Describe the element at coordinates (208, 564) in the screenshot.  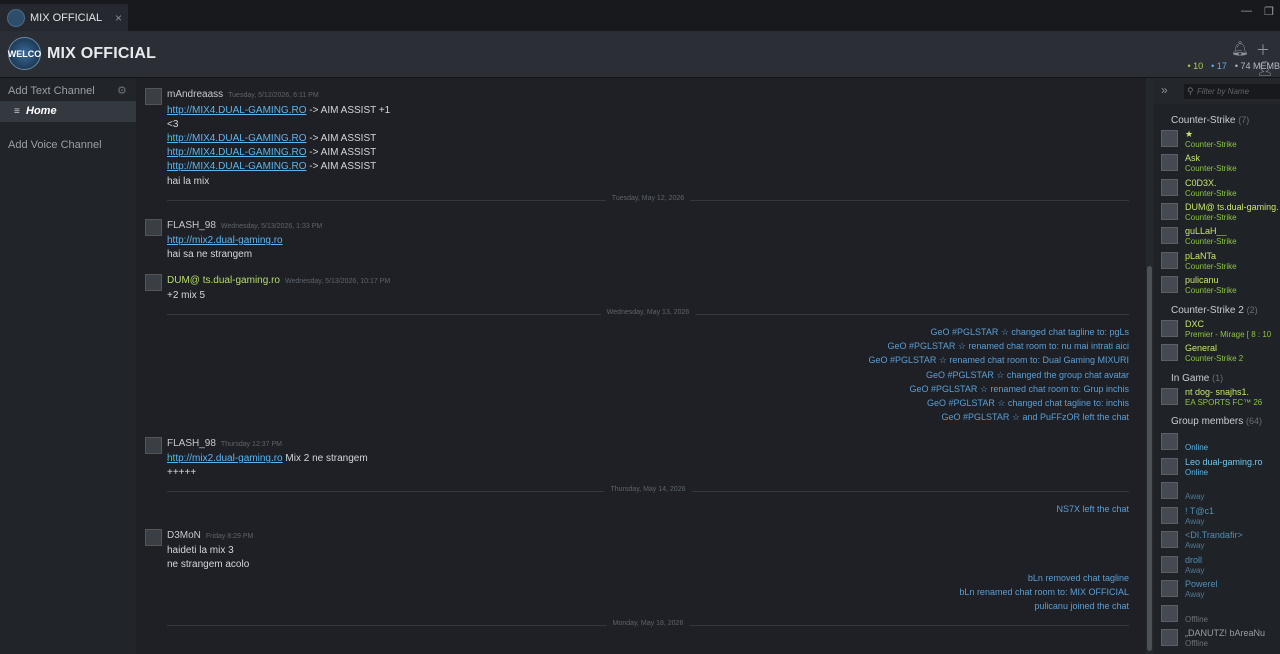
I see `message-line: ne strangem acolo` at that location.